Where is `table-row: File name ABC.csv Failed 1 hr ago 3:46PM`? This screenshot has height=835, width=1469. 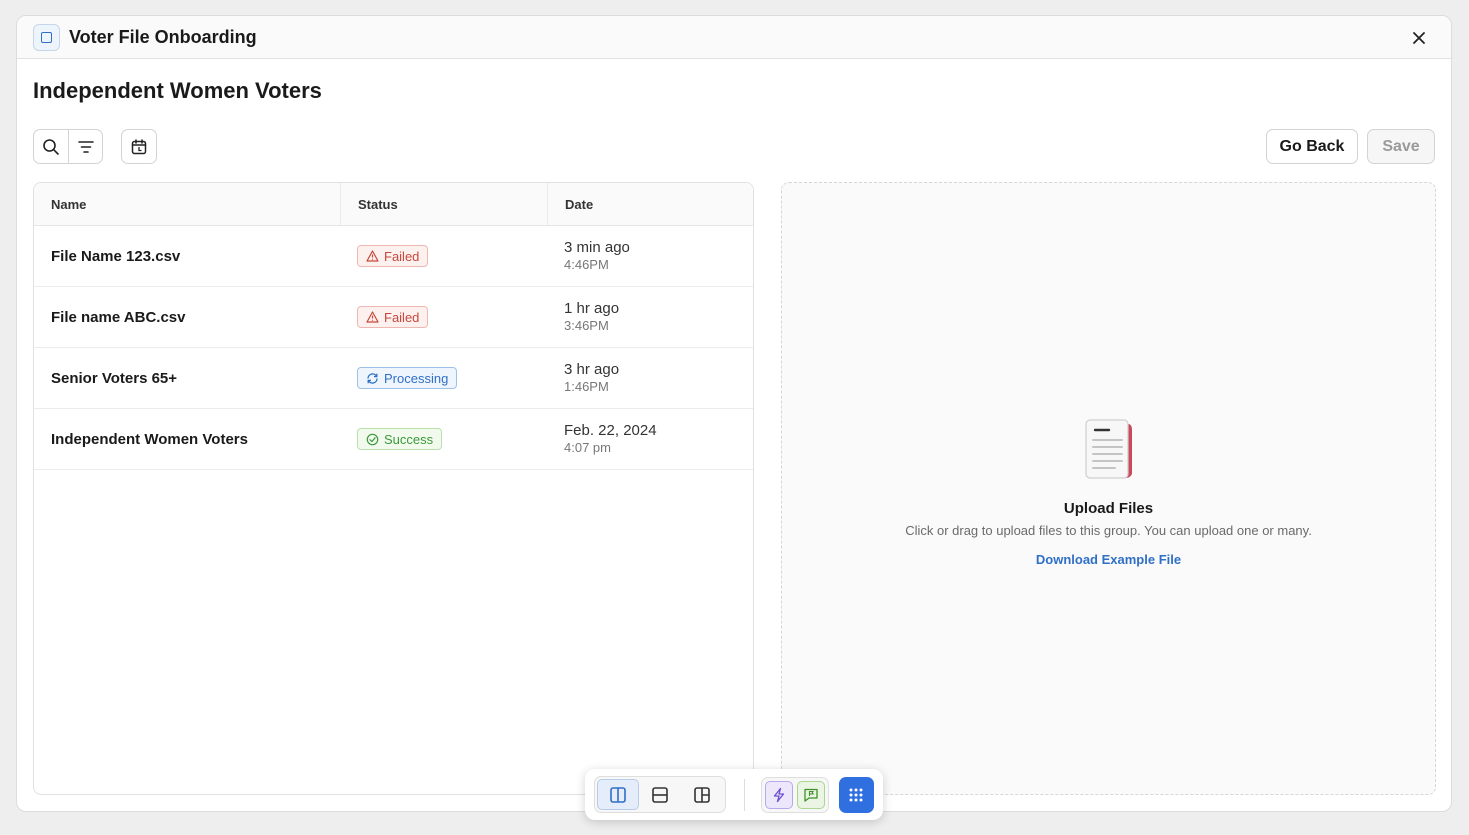
table-row: File name ABC.csv Failed 1 hr ago 3:46PM is located at coordinates (393, 317).